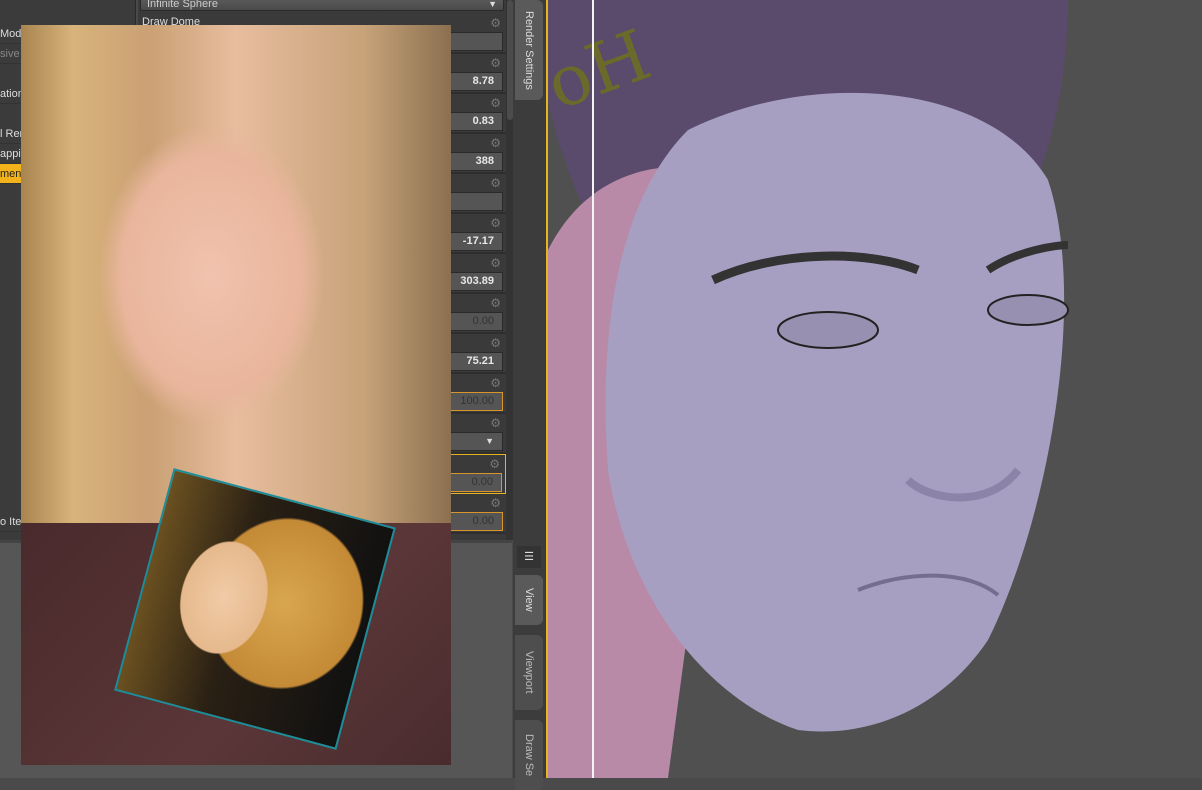 This screenshot has width=1202, height=790. Describe the element at coordinates (477, 281) in the screenshot. I see `value: 303.89` at that location.